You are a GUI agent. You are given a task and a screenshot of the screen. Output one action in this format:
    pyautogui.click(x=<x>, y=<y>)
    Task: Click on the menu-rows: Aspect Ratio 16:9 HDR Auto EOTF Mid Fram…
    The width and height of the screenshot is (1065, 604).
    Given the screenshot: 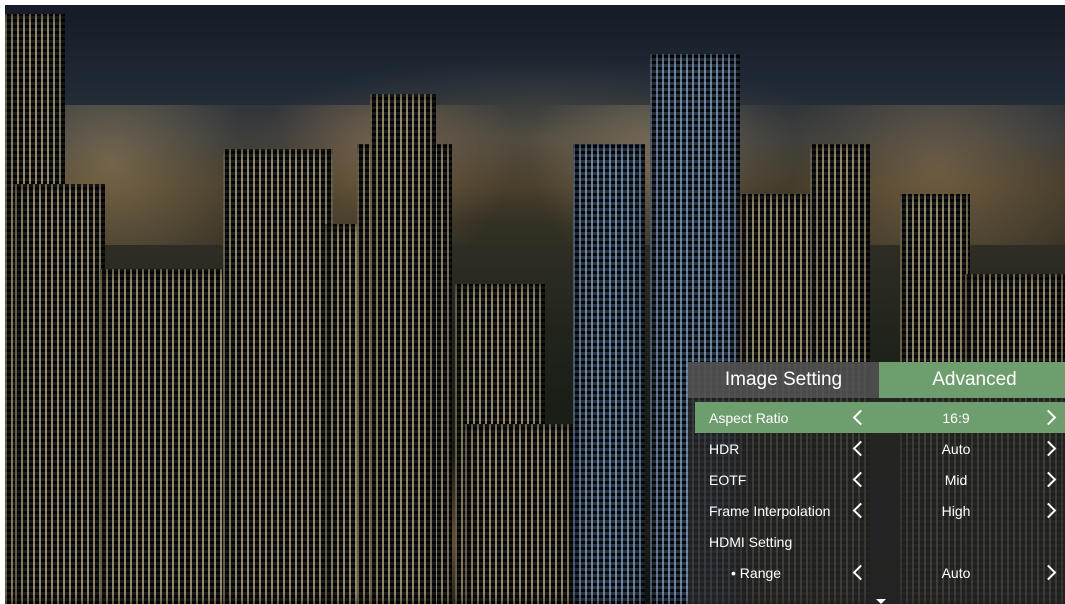 What is the action you would take?
    pyautogui.click(x=876, y=493)
    